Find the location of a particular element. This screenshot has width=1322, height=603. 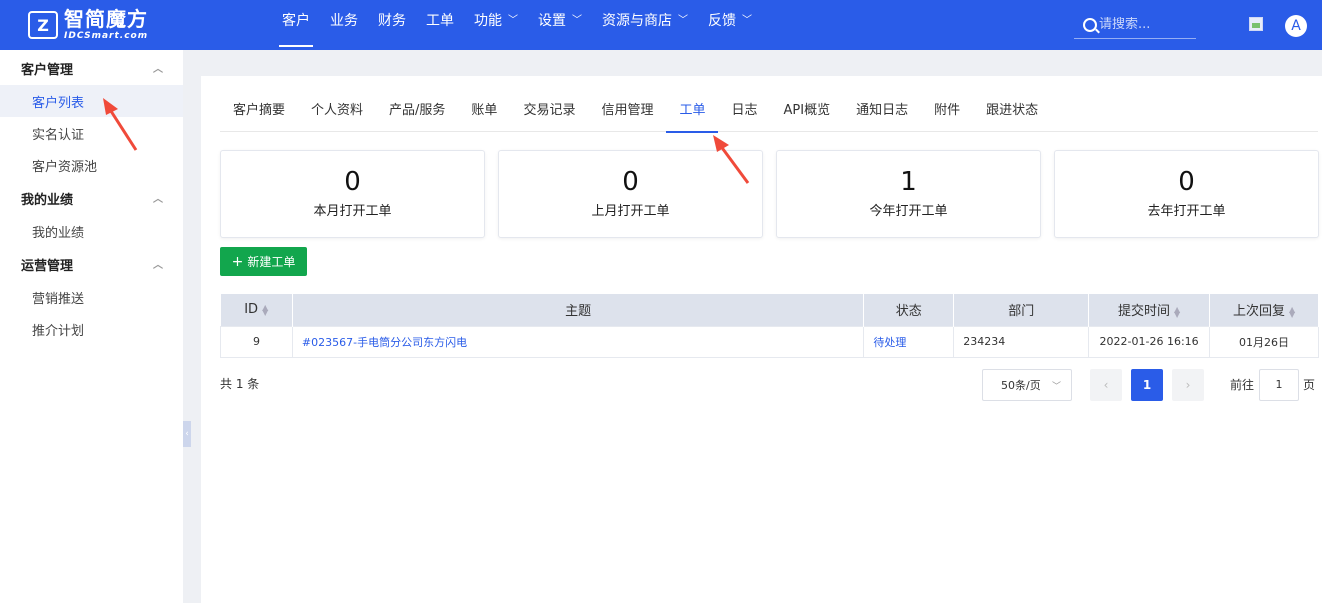

cell-submitted: 2022-01-26 16:16 is located at coordinates (1149, 341).